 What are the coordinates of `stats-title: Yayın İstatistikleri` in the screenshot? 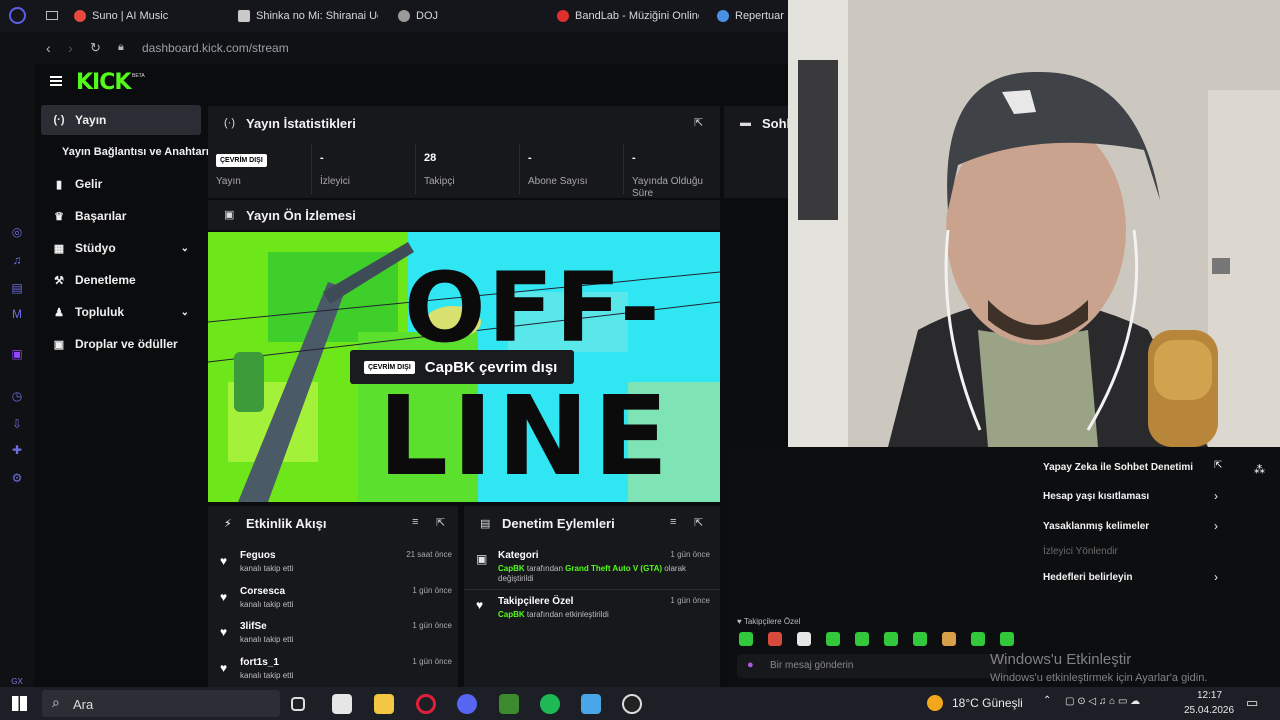 It's located at (301, 123).